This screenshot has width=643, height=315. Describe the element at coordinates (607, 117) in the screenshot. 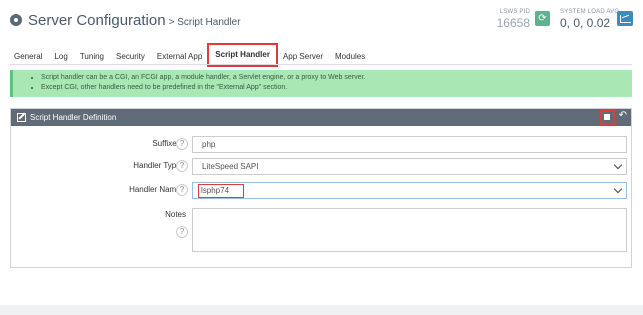

I see `save-button` at that location.